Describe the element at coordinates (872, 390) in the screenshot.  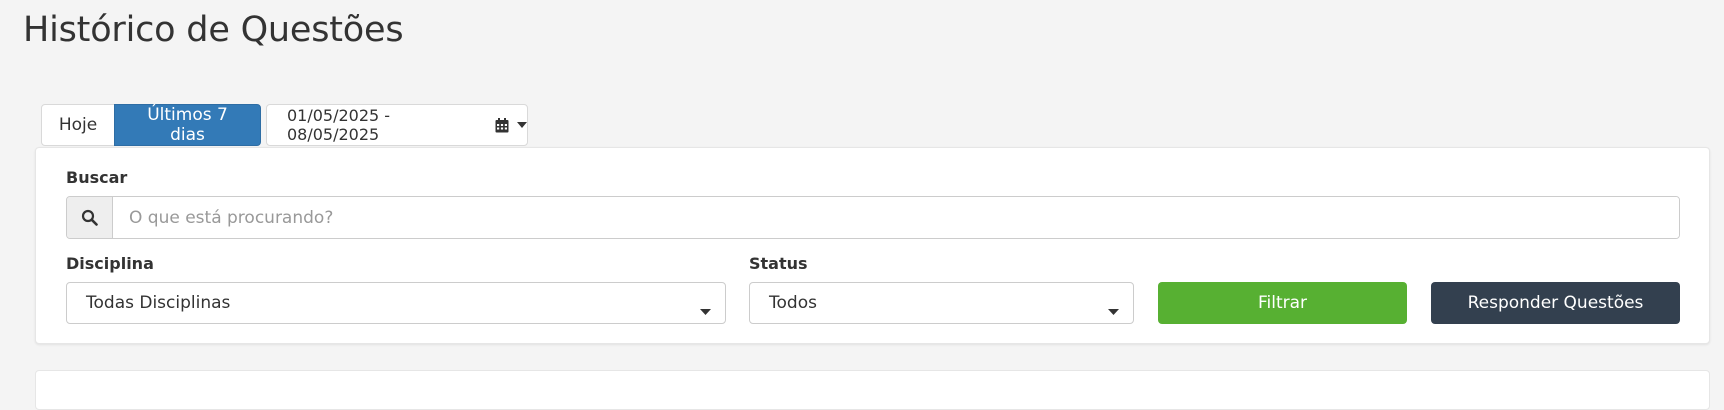
I see `results-panel` at that location.